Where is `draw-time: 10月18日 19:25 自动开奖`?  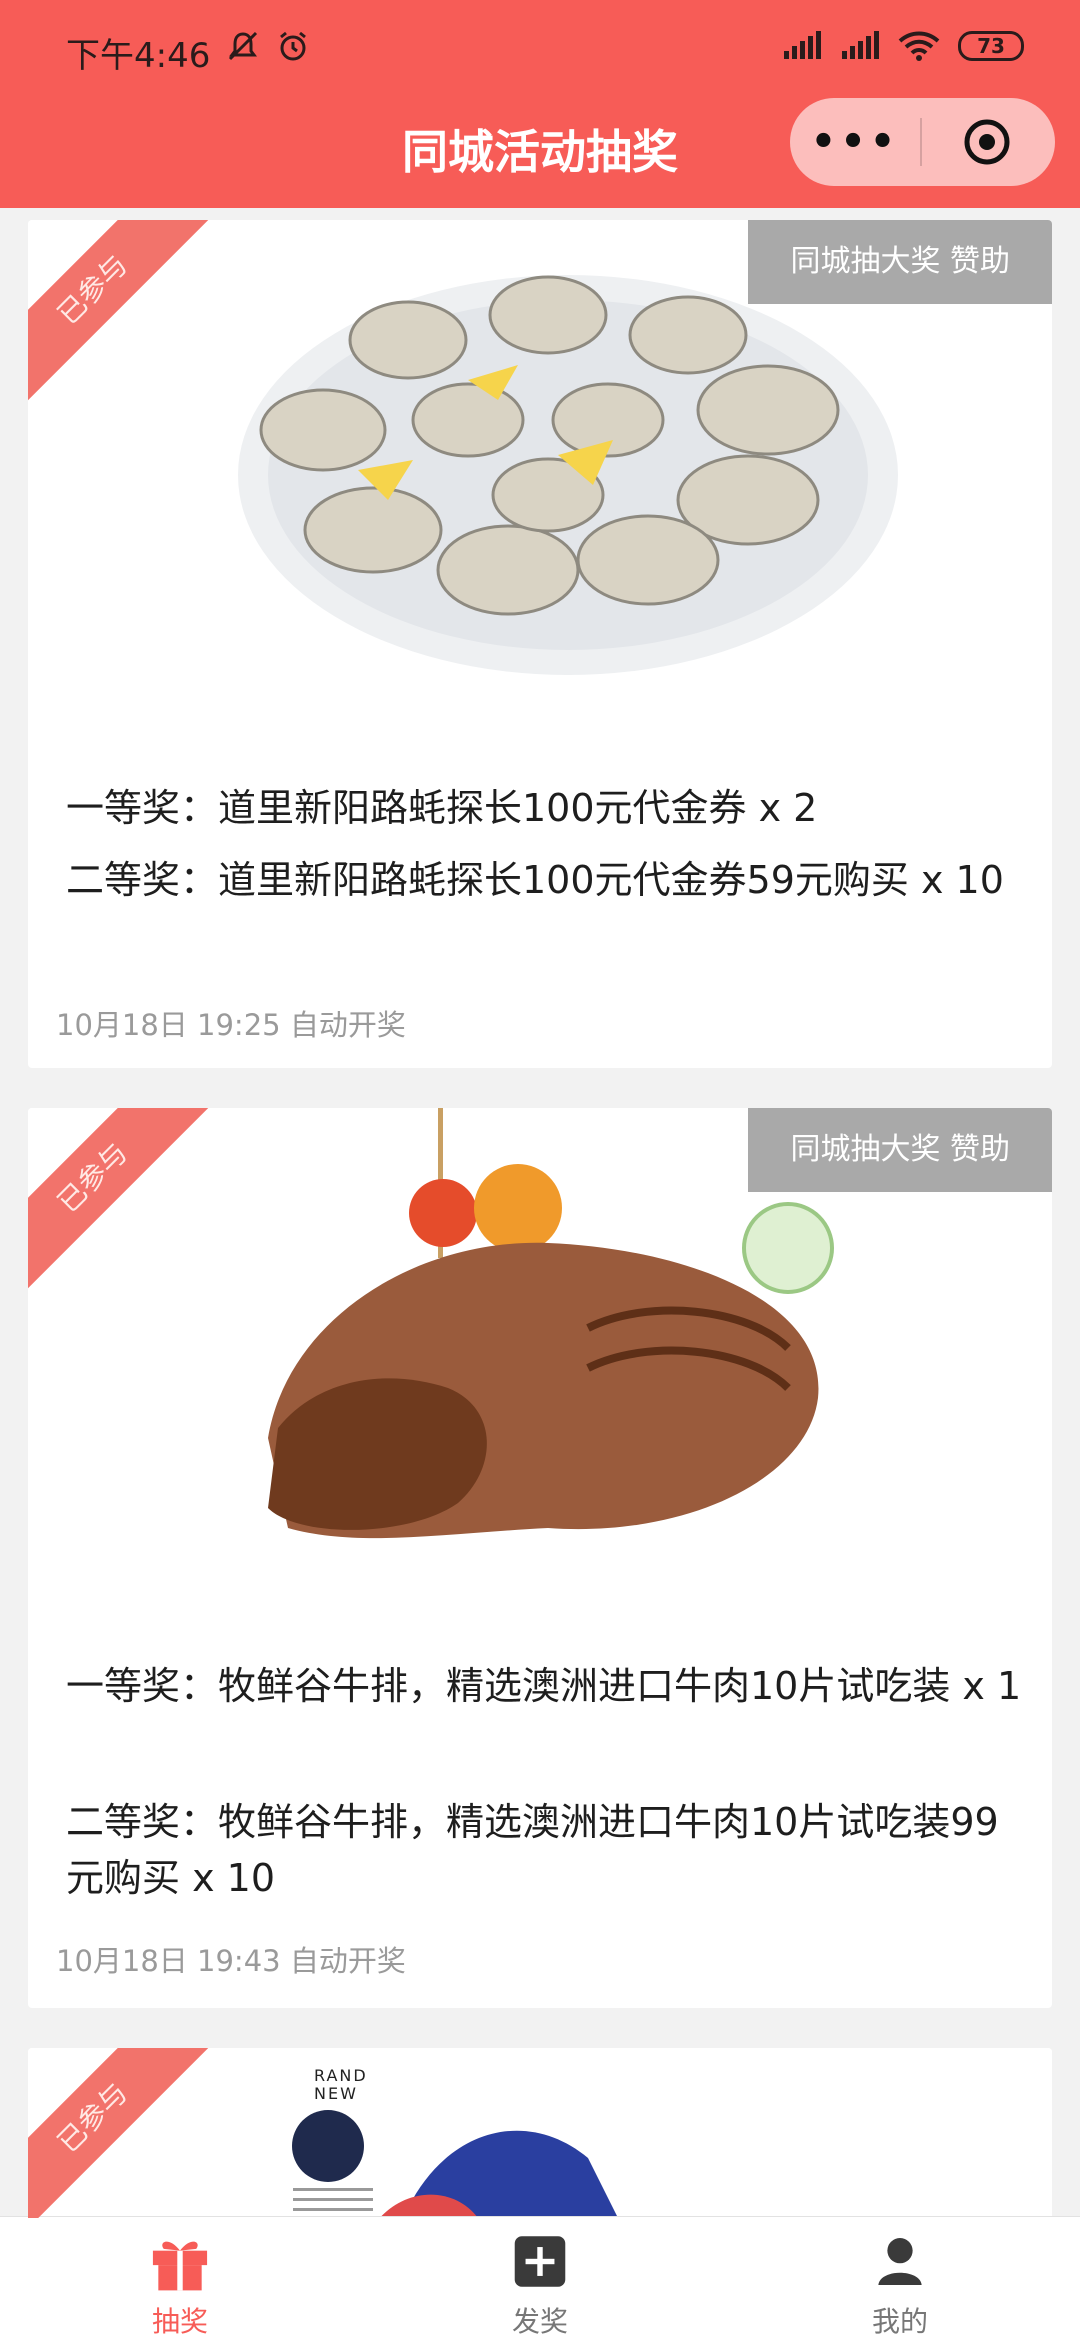 draw-time: 10月18日 19:25 自动开奖 is located at coordinates (231, 1025).